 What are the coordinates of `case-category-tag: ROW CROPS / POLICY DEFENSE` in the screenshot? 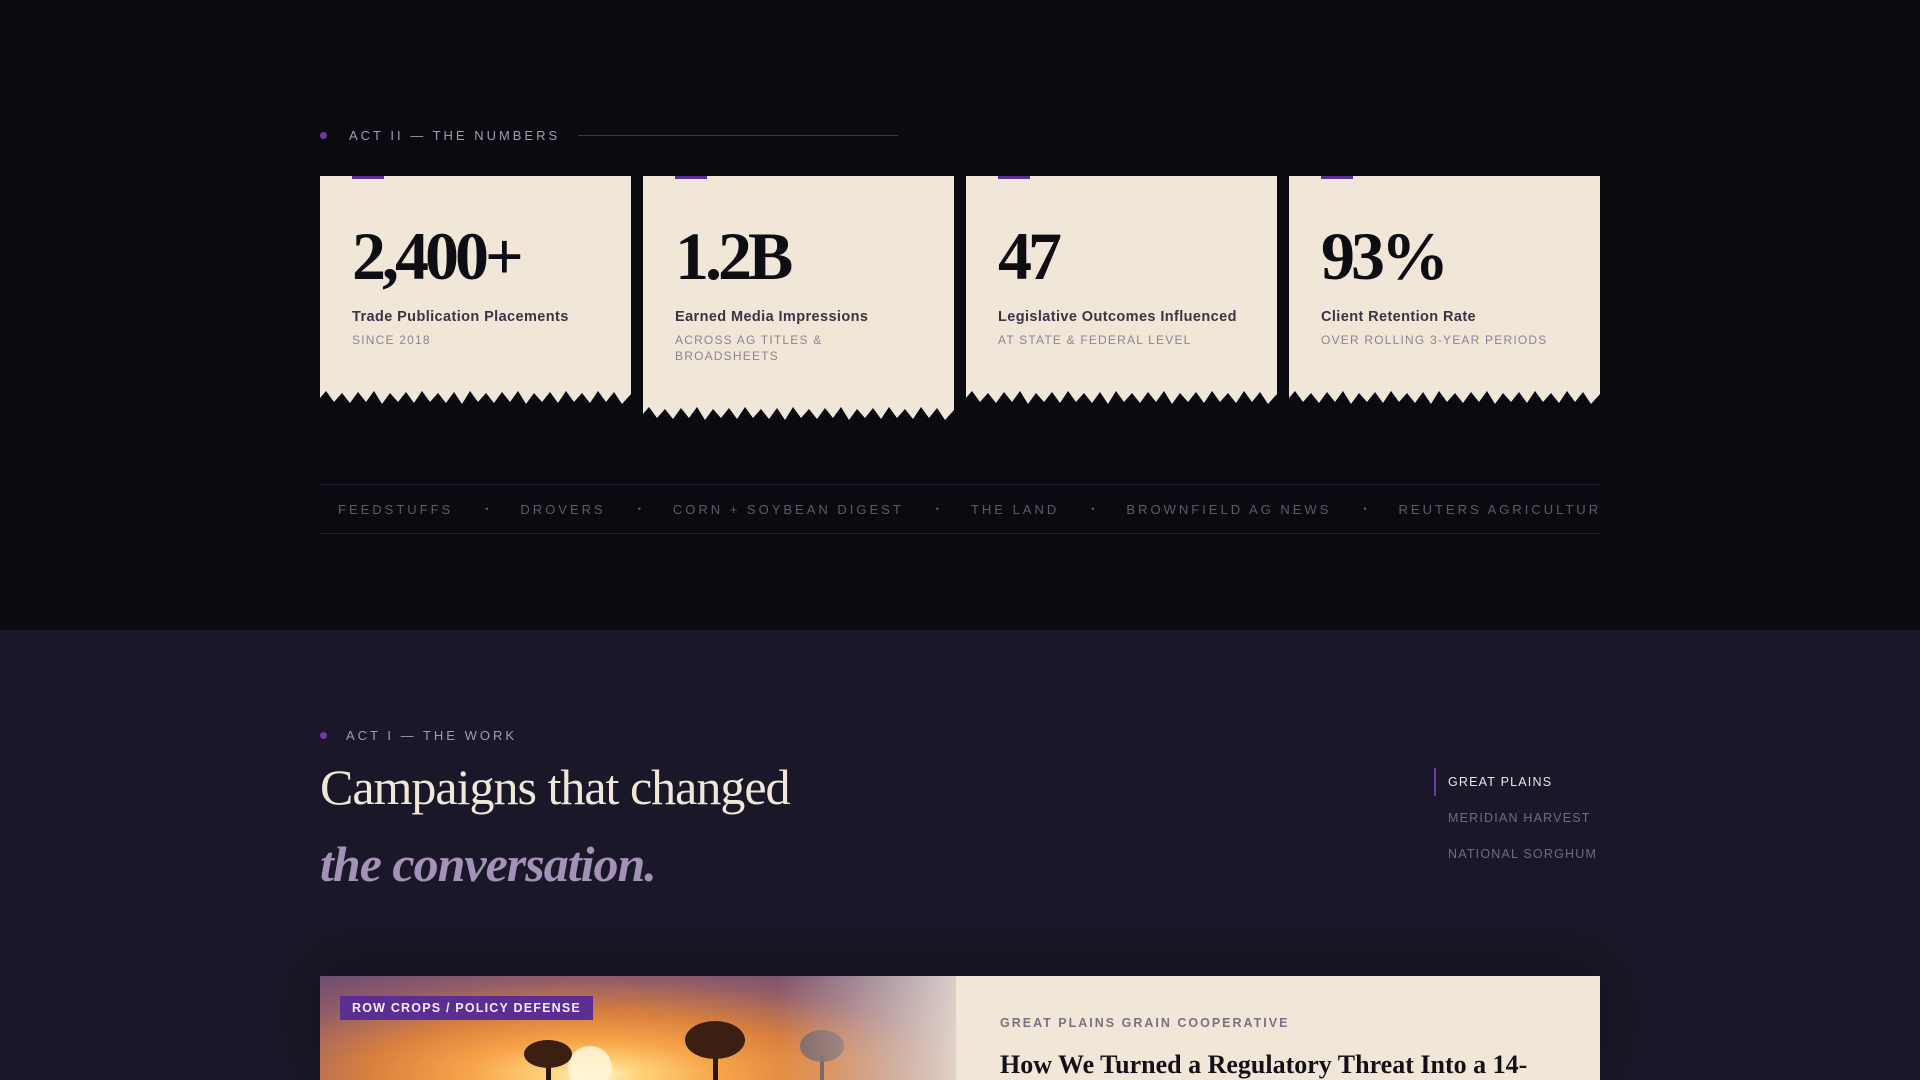 It's located at (466, 1008).